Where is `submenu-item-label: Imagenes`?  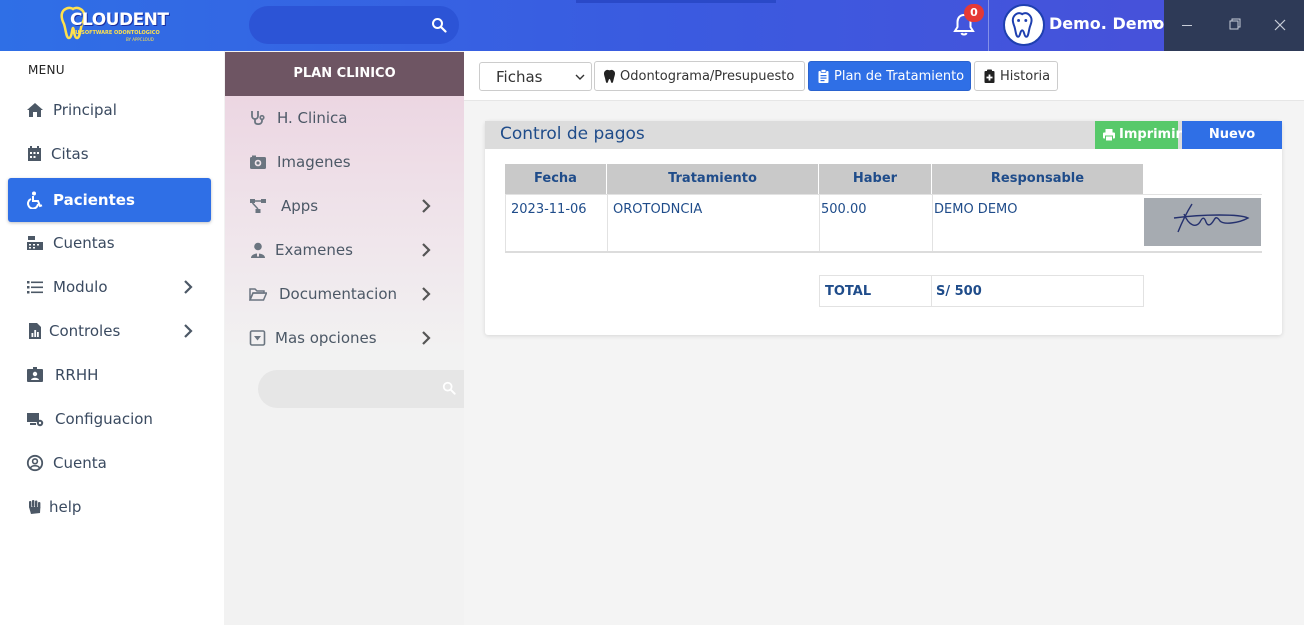
submenu-item-label: Imagenes is located at coordinates (314, 162).